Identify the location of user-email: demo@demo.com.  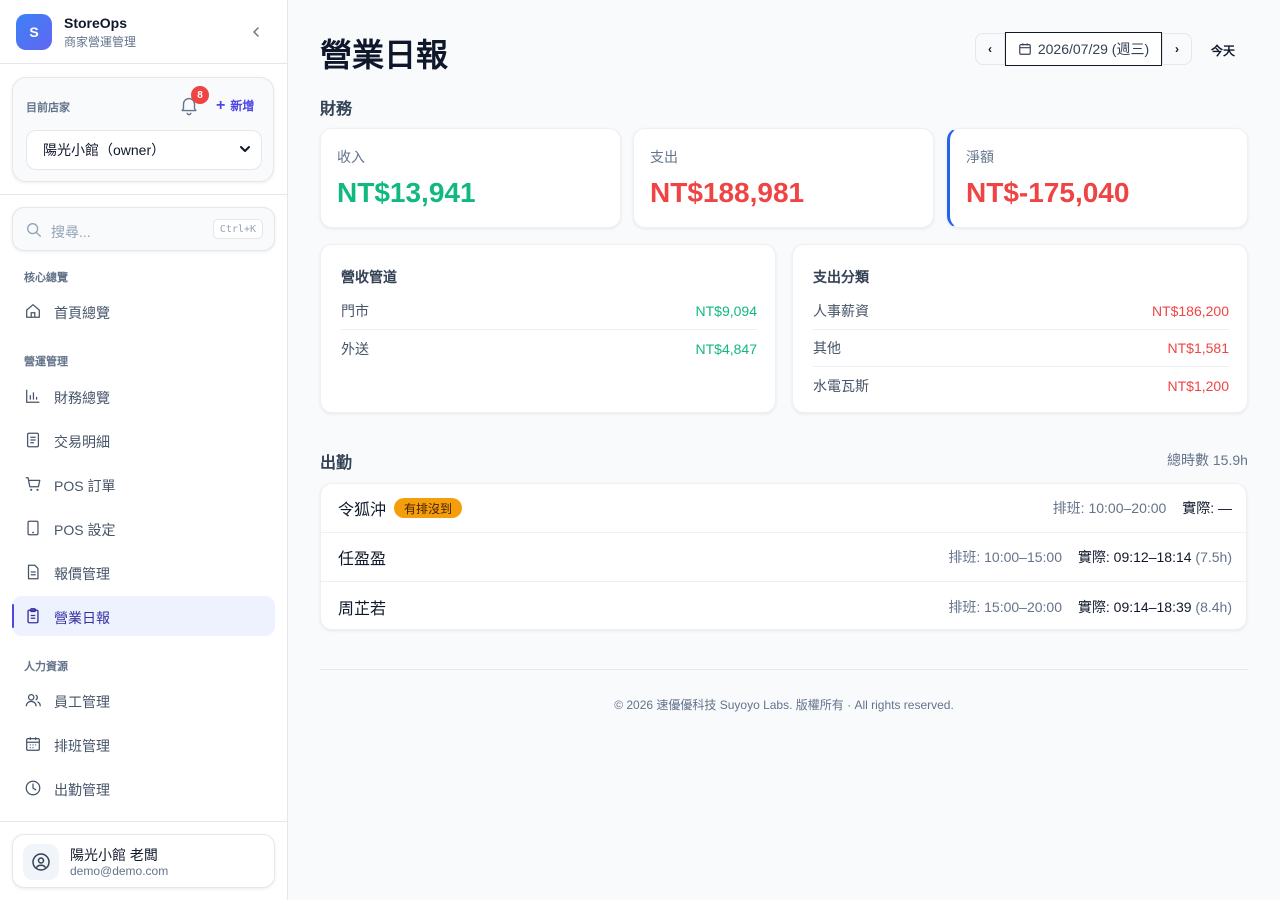
(119, 871).